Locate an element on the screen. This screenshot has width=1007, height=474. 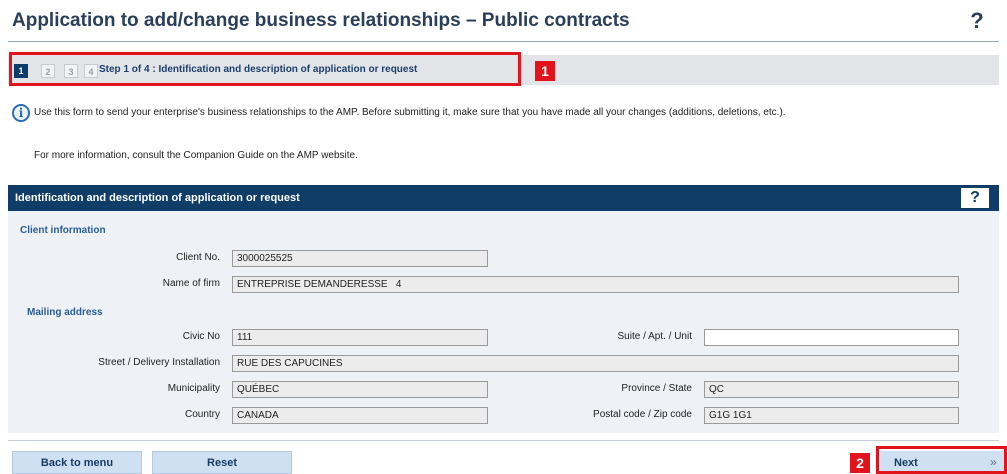
firm-label: Name of firm is located at coordinates (191, 283).